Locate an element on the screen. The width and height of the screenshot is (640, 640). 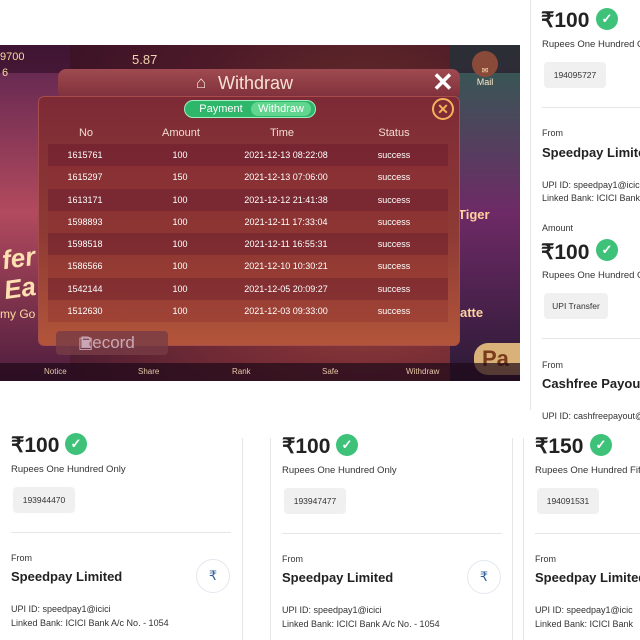
payer-name: Speedpay Limite is located at coordinates (591, 152).